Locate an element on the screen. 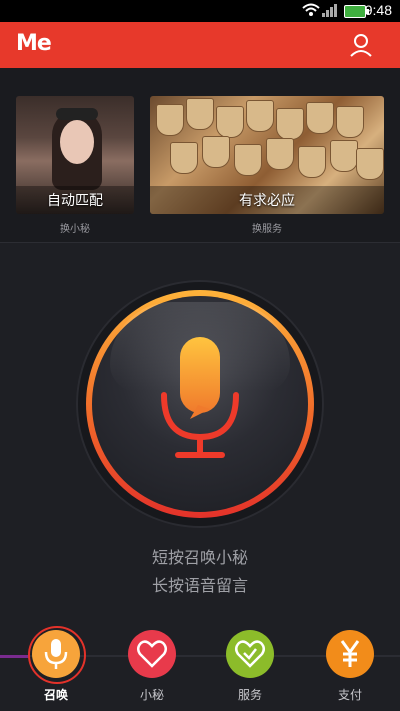 The height and width of the screenshot is (711, 400). battery-icon is located at coordinates (356, 11).